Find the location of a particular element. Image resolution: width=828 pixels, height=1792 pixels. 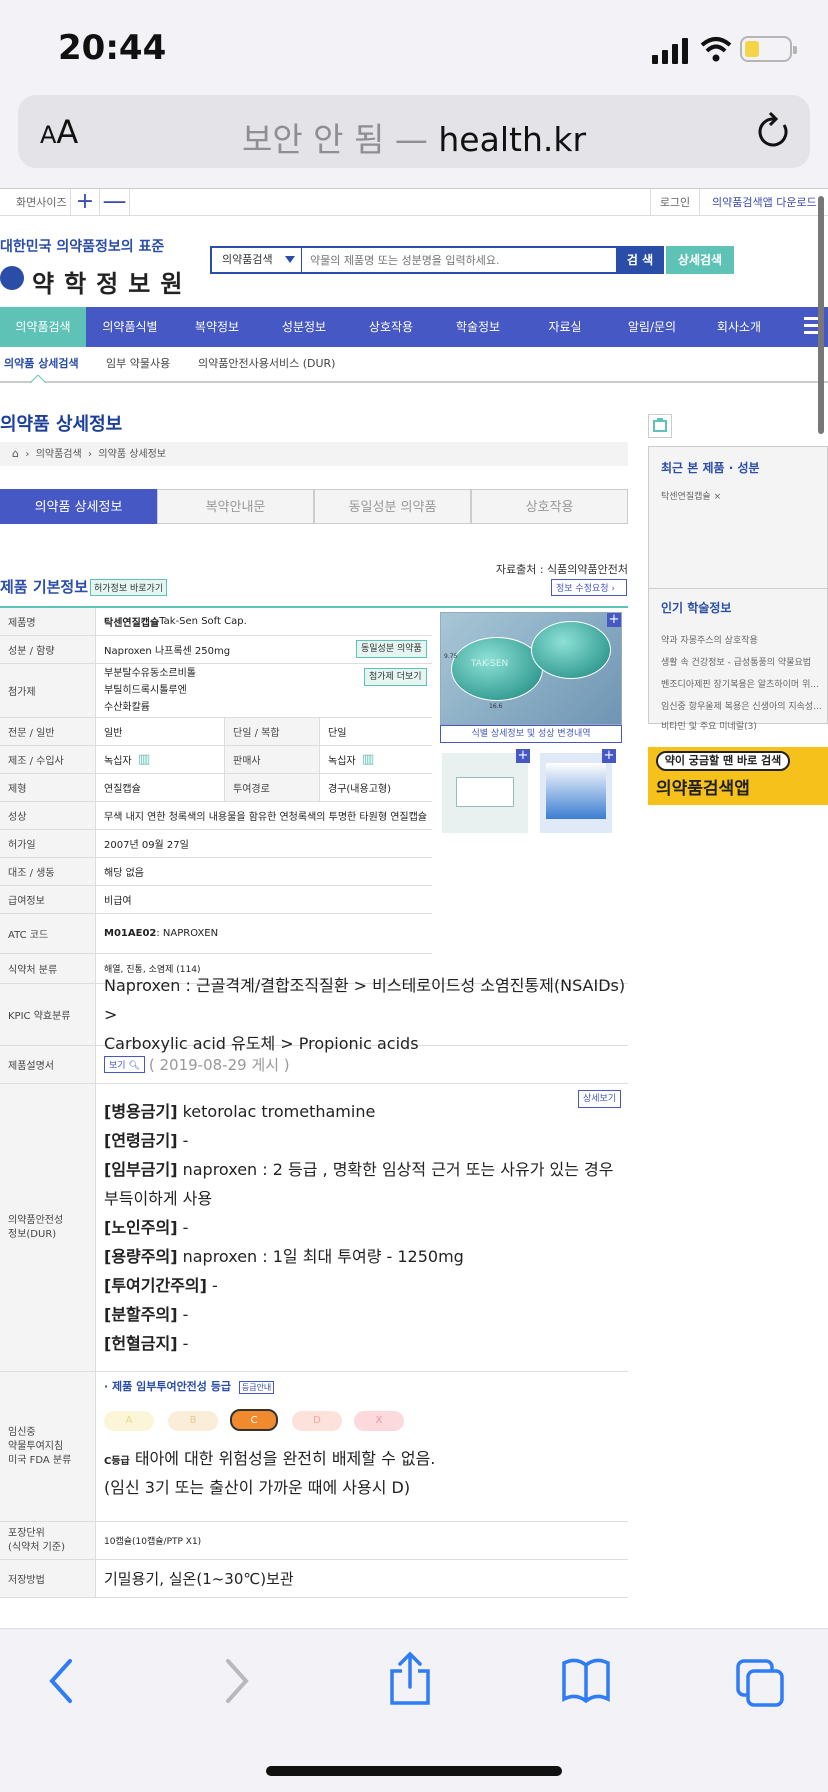

popular-item: 비타민 및 주요 미네랄(3) is located at coordinates (741, 725).